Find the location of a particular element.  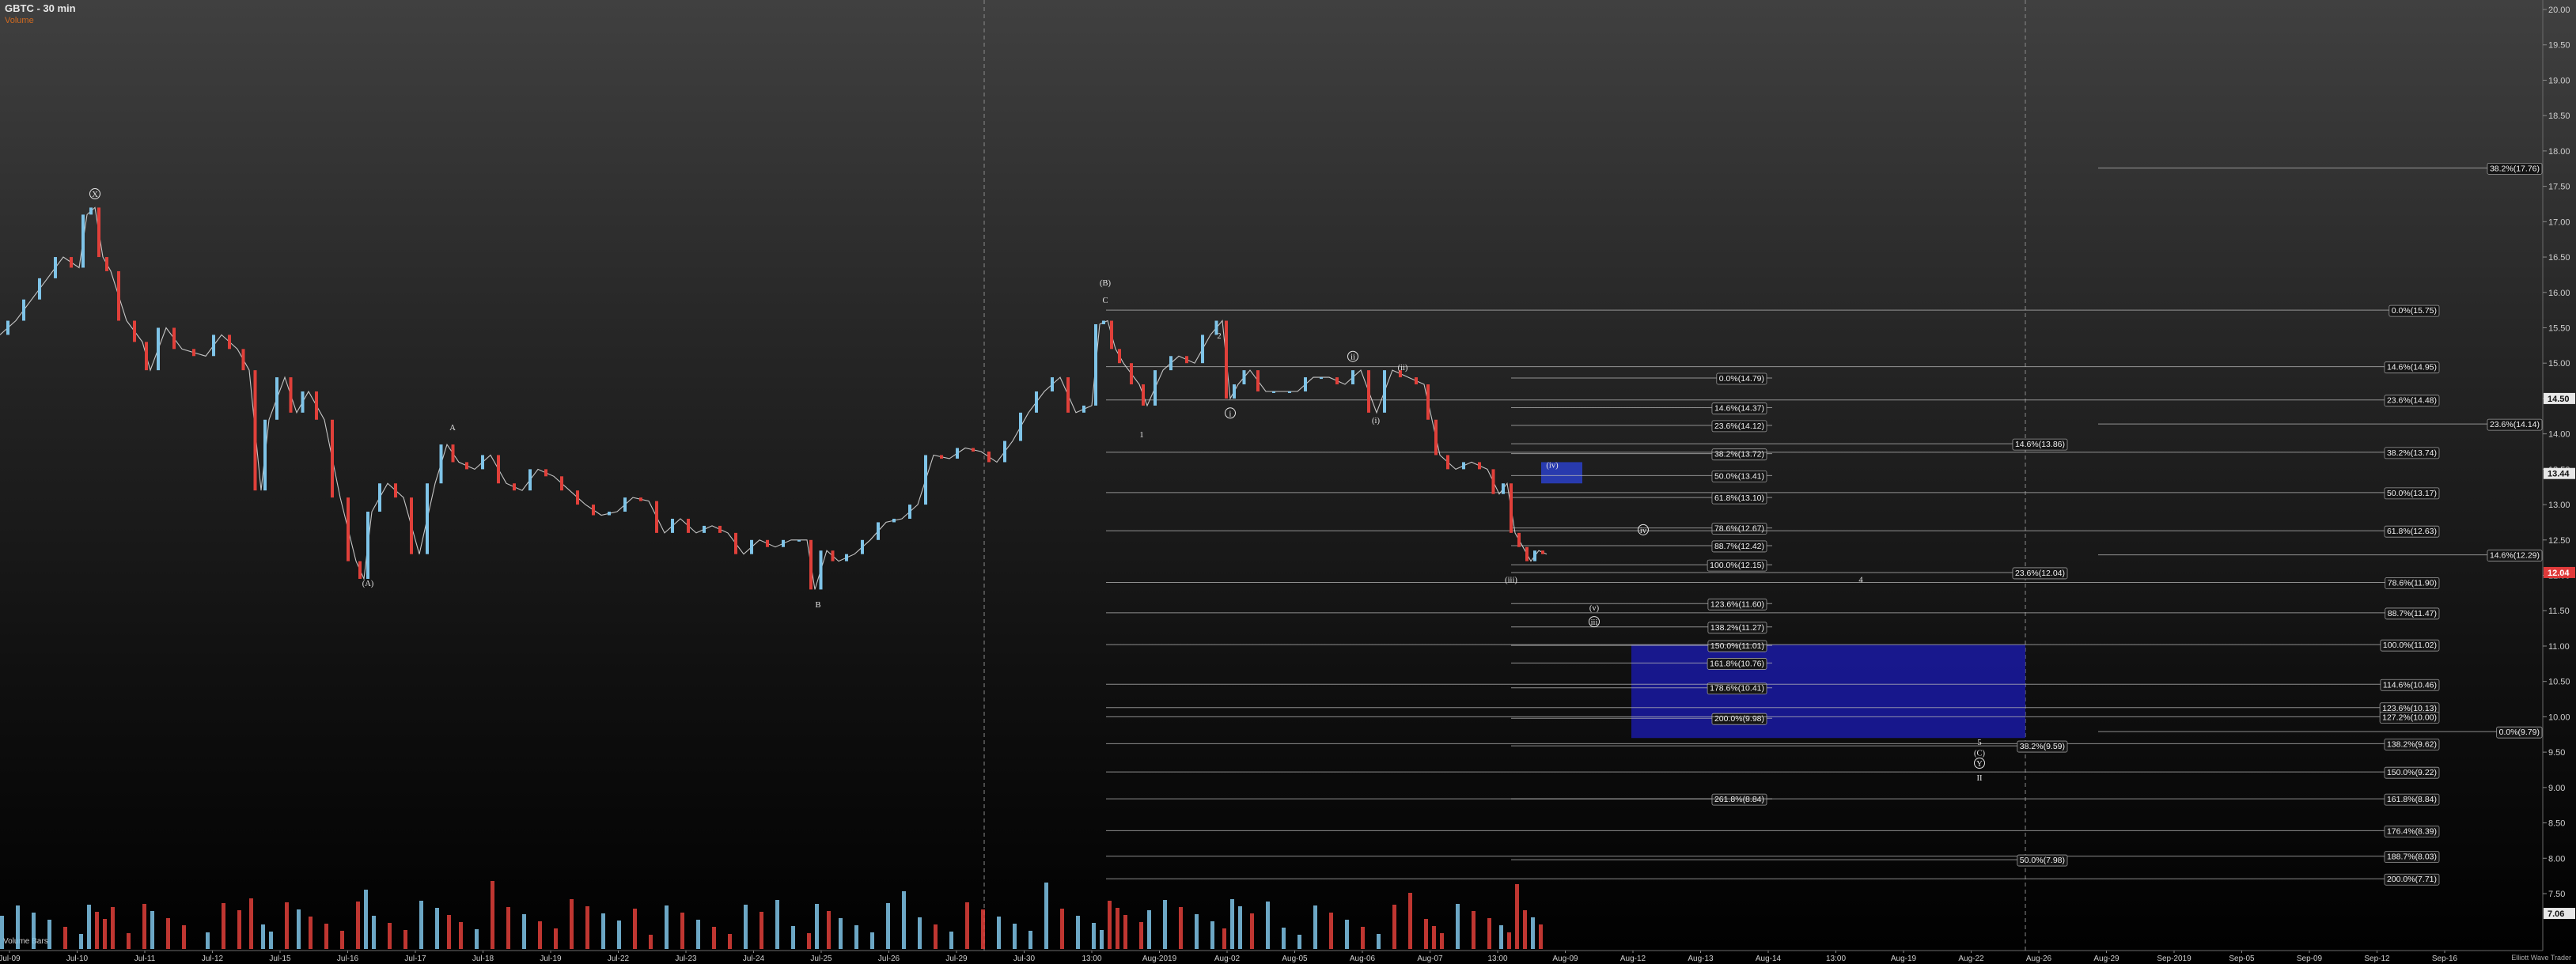

fib-label: 14.6%(13.86) is located at coordinates (2040, 444).